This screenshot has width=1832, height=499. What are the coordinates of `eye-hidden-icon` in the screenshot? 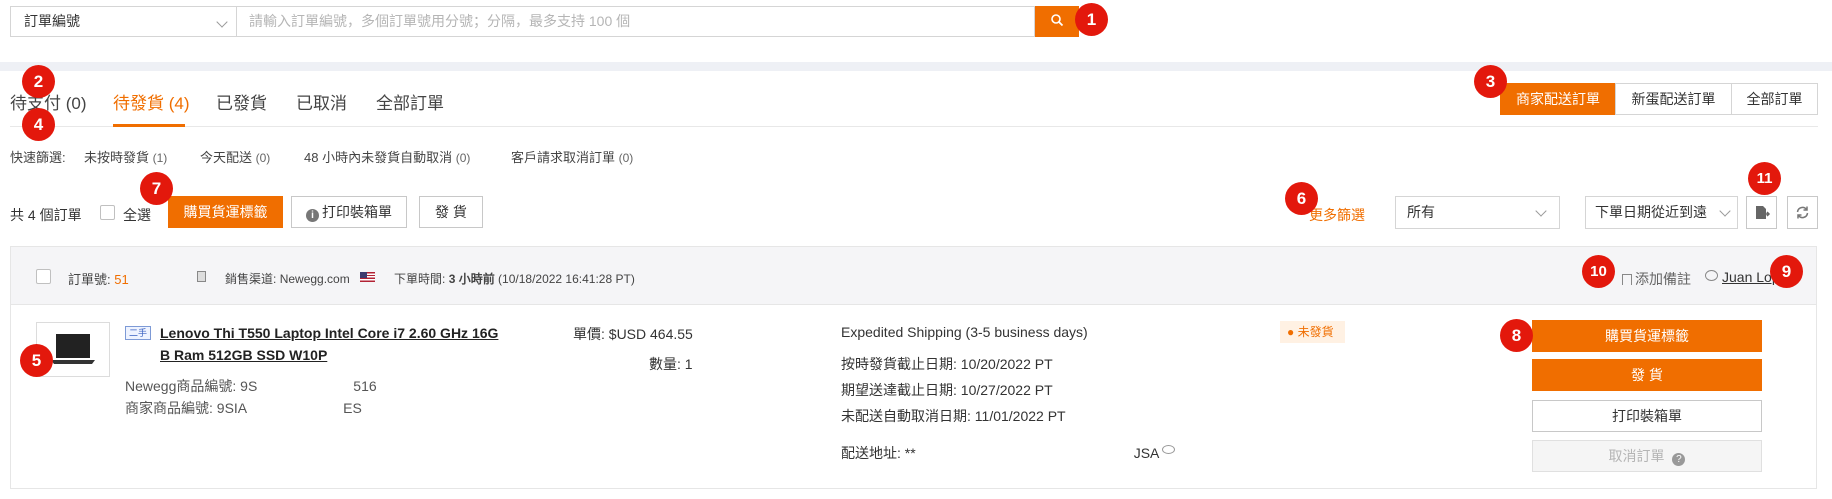 It's located at (1168, 449).